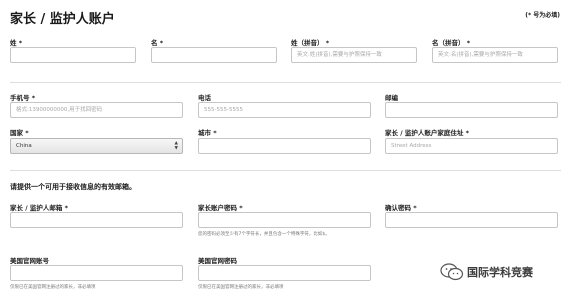 Image resolution: width=568 pixels, height=298 pixels. What do you see at coordinates (452, 272) in the screenshot?
I see `wechat-icon` at bounding box center [452, 272].